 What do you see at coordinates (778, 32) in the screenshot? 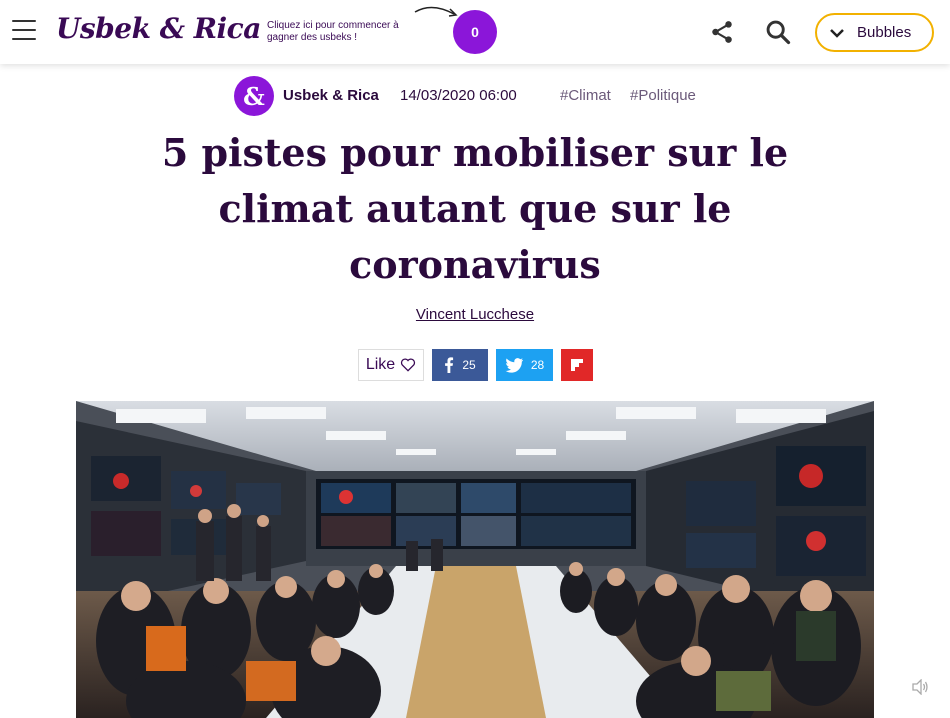
I see `search-icon` at bounding box center [778, 32].